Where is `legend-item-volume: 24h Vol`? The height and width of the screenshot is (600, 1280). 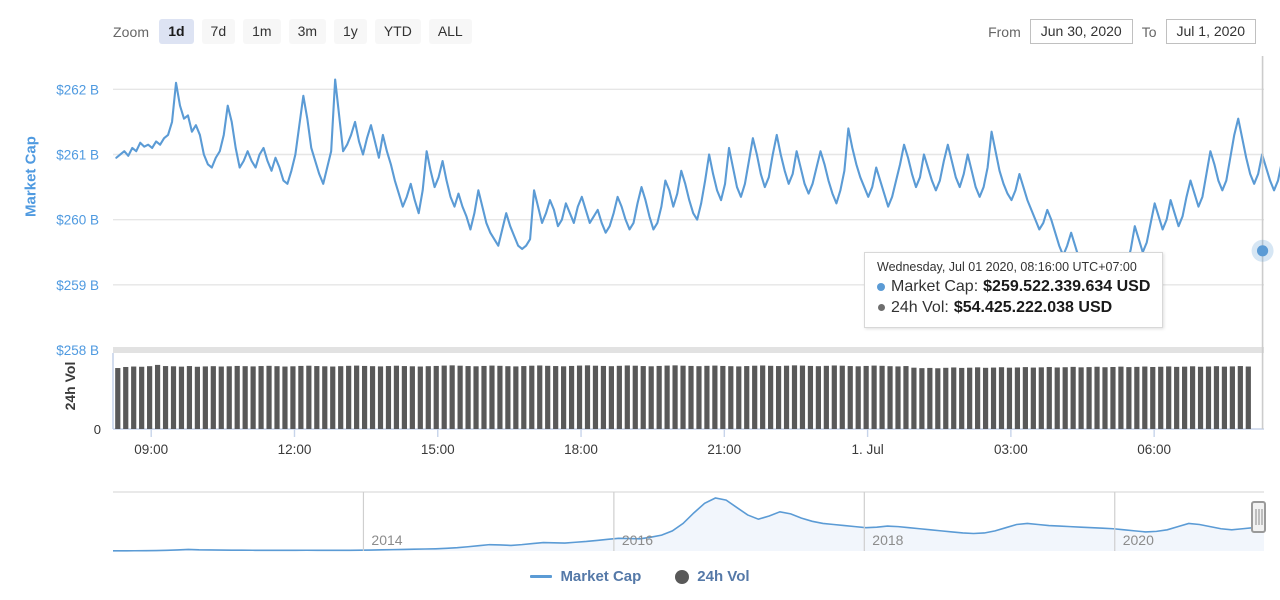 legend-item-volume: 24h Vol is located at coordinates (712, 576).